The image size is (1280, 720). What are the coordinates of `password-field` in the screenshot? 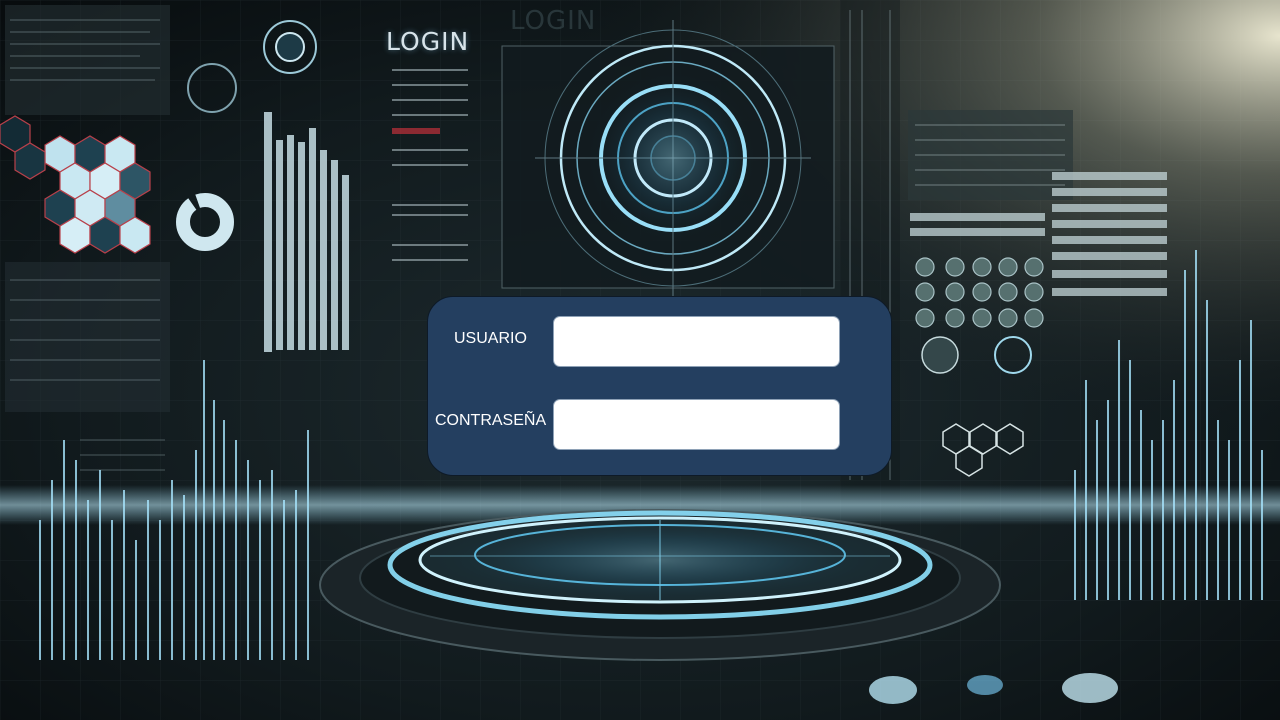 It's located at (696, 424).